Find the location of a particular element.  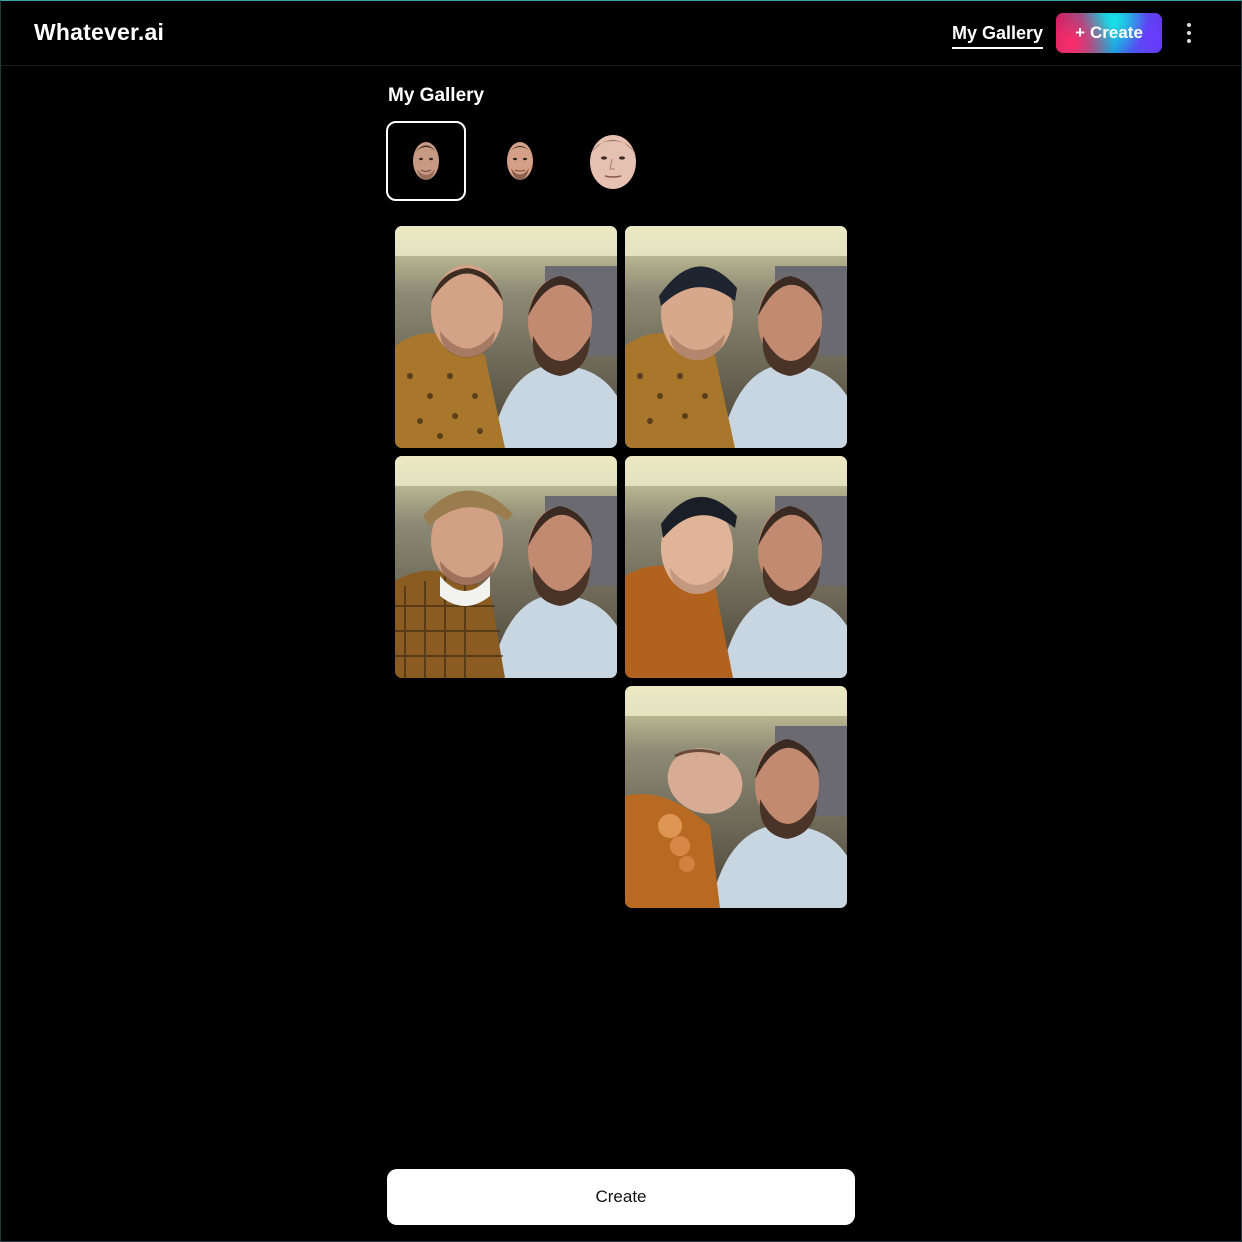

create-button: Create is located at coordinates (621, 1197).